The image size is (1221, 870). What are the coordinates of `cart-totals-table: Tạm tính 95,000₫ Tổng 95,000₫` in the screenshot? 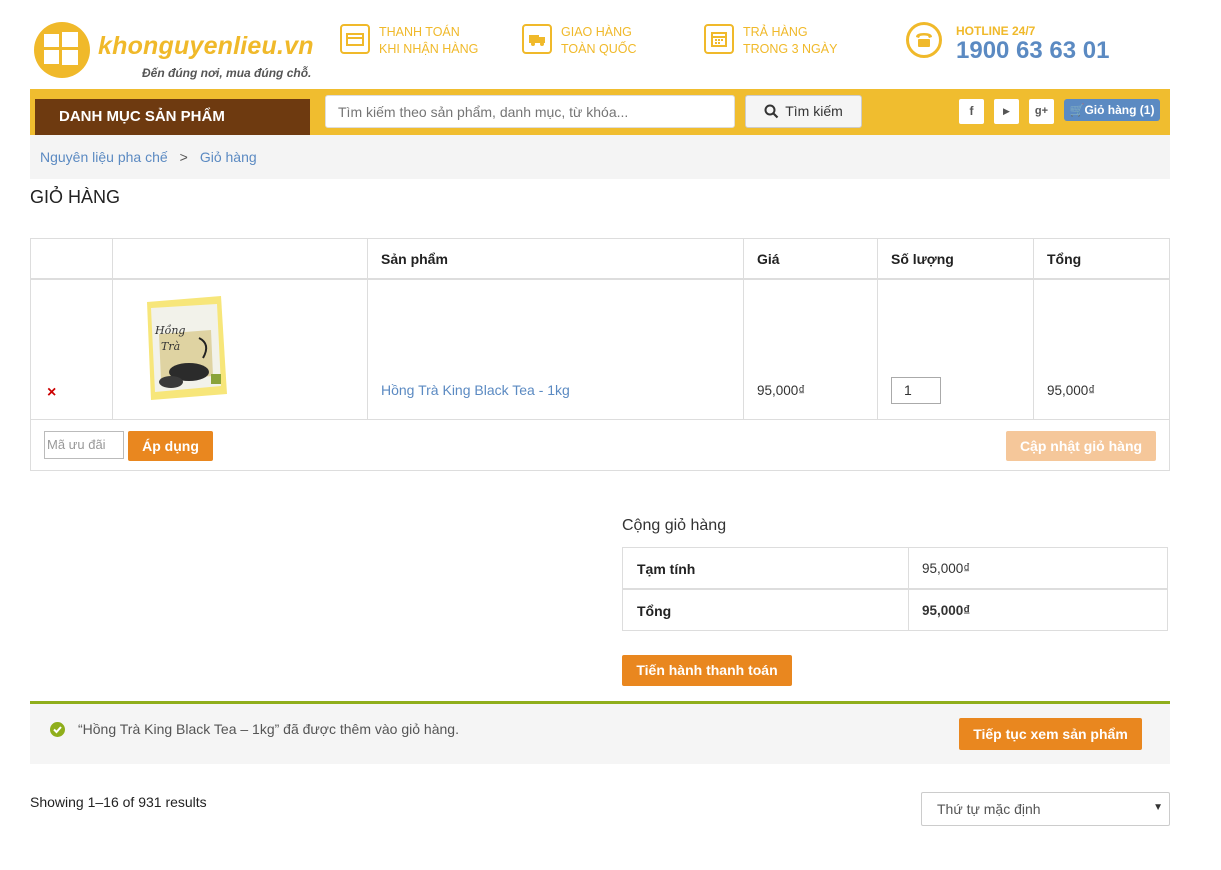 It's located at (895, 589).